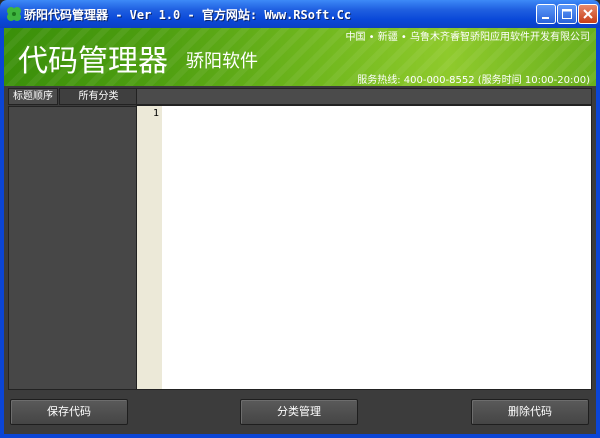 This screenshot has height=438, width=600. Describe the element at coordinates (467, 37) in the screenshot. I see `company-name: 中国 • 新疆 • 乌鲁木齐睿智骄阳应用软件开发有限公司` at that location.